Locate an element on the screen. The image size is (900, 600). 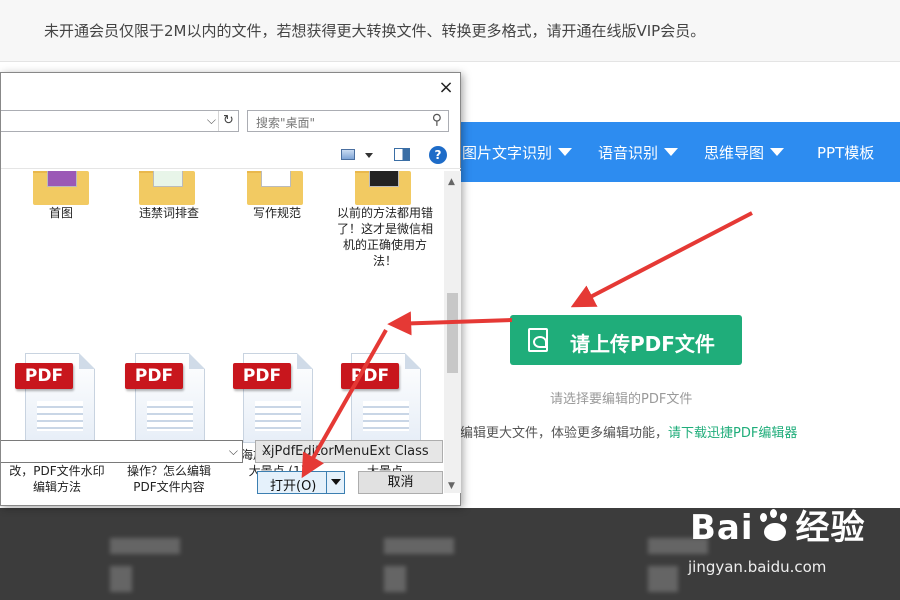
nav-item-ppt: PPT模板 is located at coordinates (845, 152).